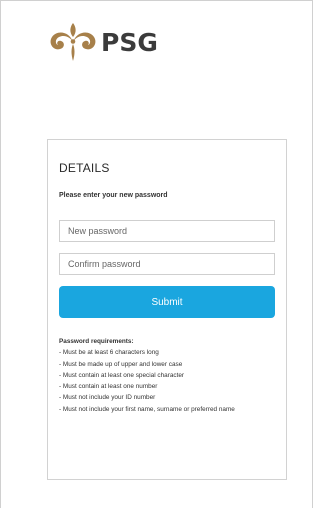  Describe the element at coordinates (73, 42) in the screenshot. I see `psg-emblem-icon` at that location.